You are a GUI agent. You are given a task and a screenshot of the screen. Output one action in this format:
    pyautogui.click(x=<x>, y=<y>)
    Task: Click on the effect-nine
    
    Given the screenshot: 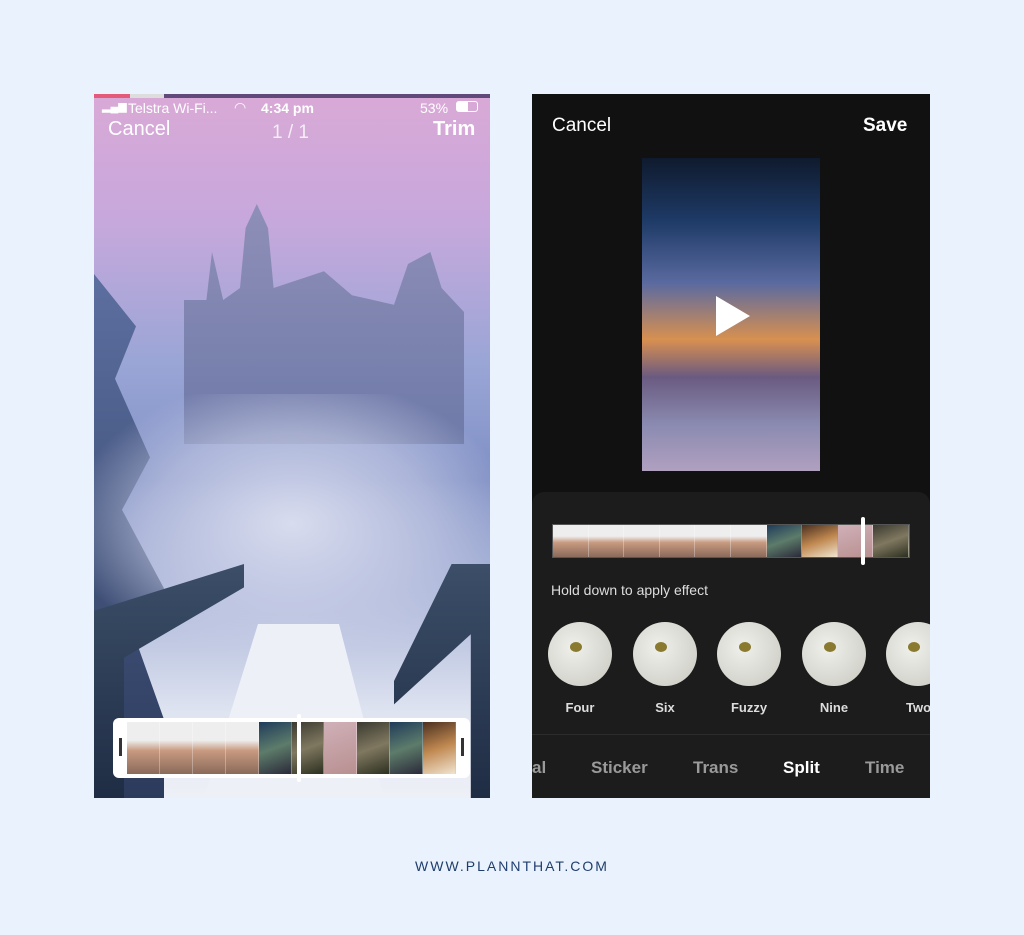 What is the action you would take?
    pyautogui.click(x=834, y=654)
    